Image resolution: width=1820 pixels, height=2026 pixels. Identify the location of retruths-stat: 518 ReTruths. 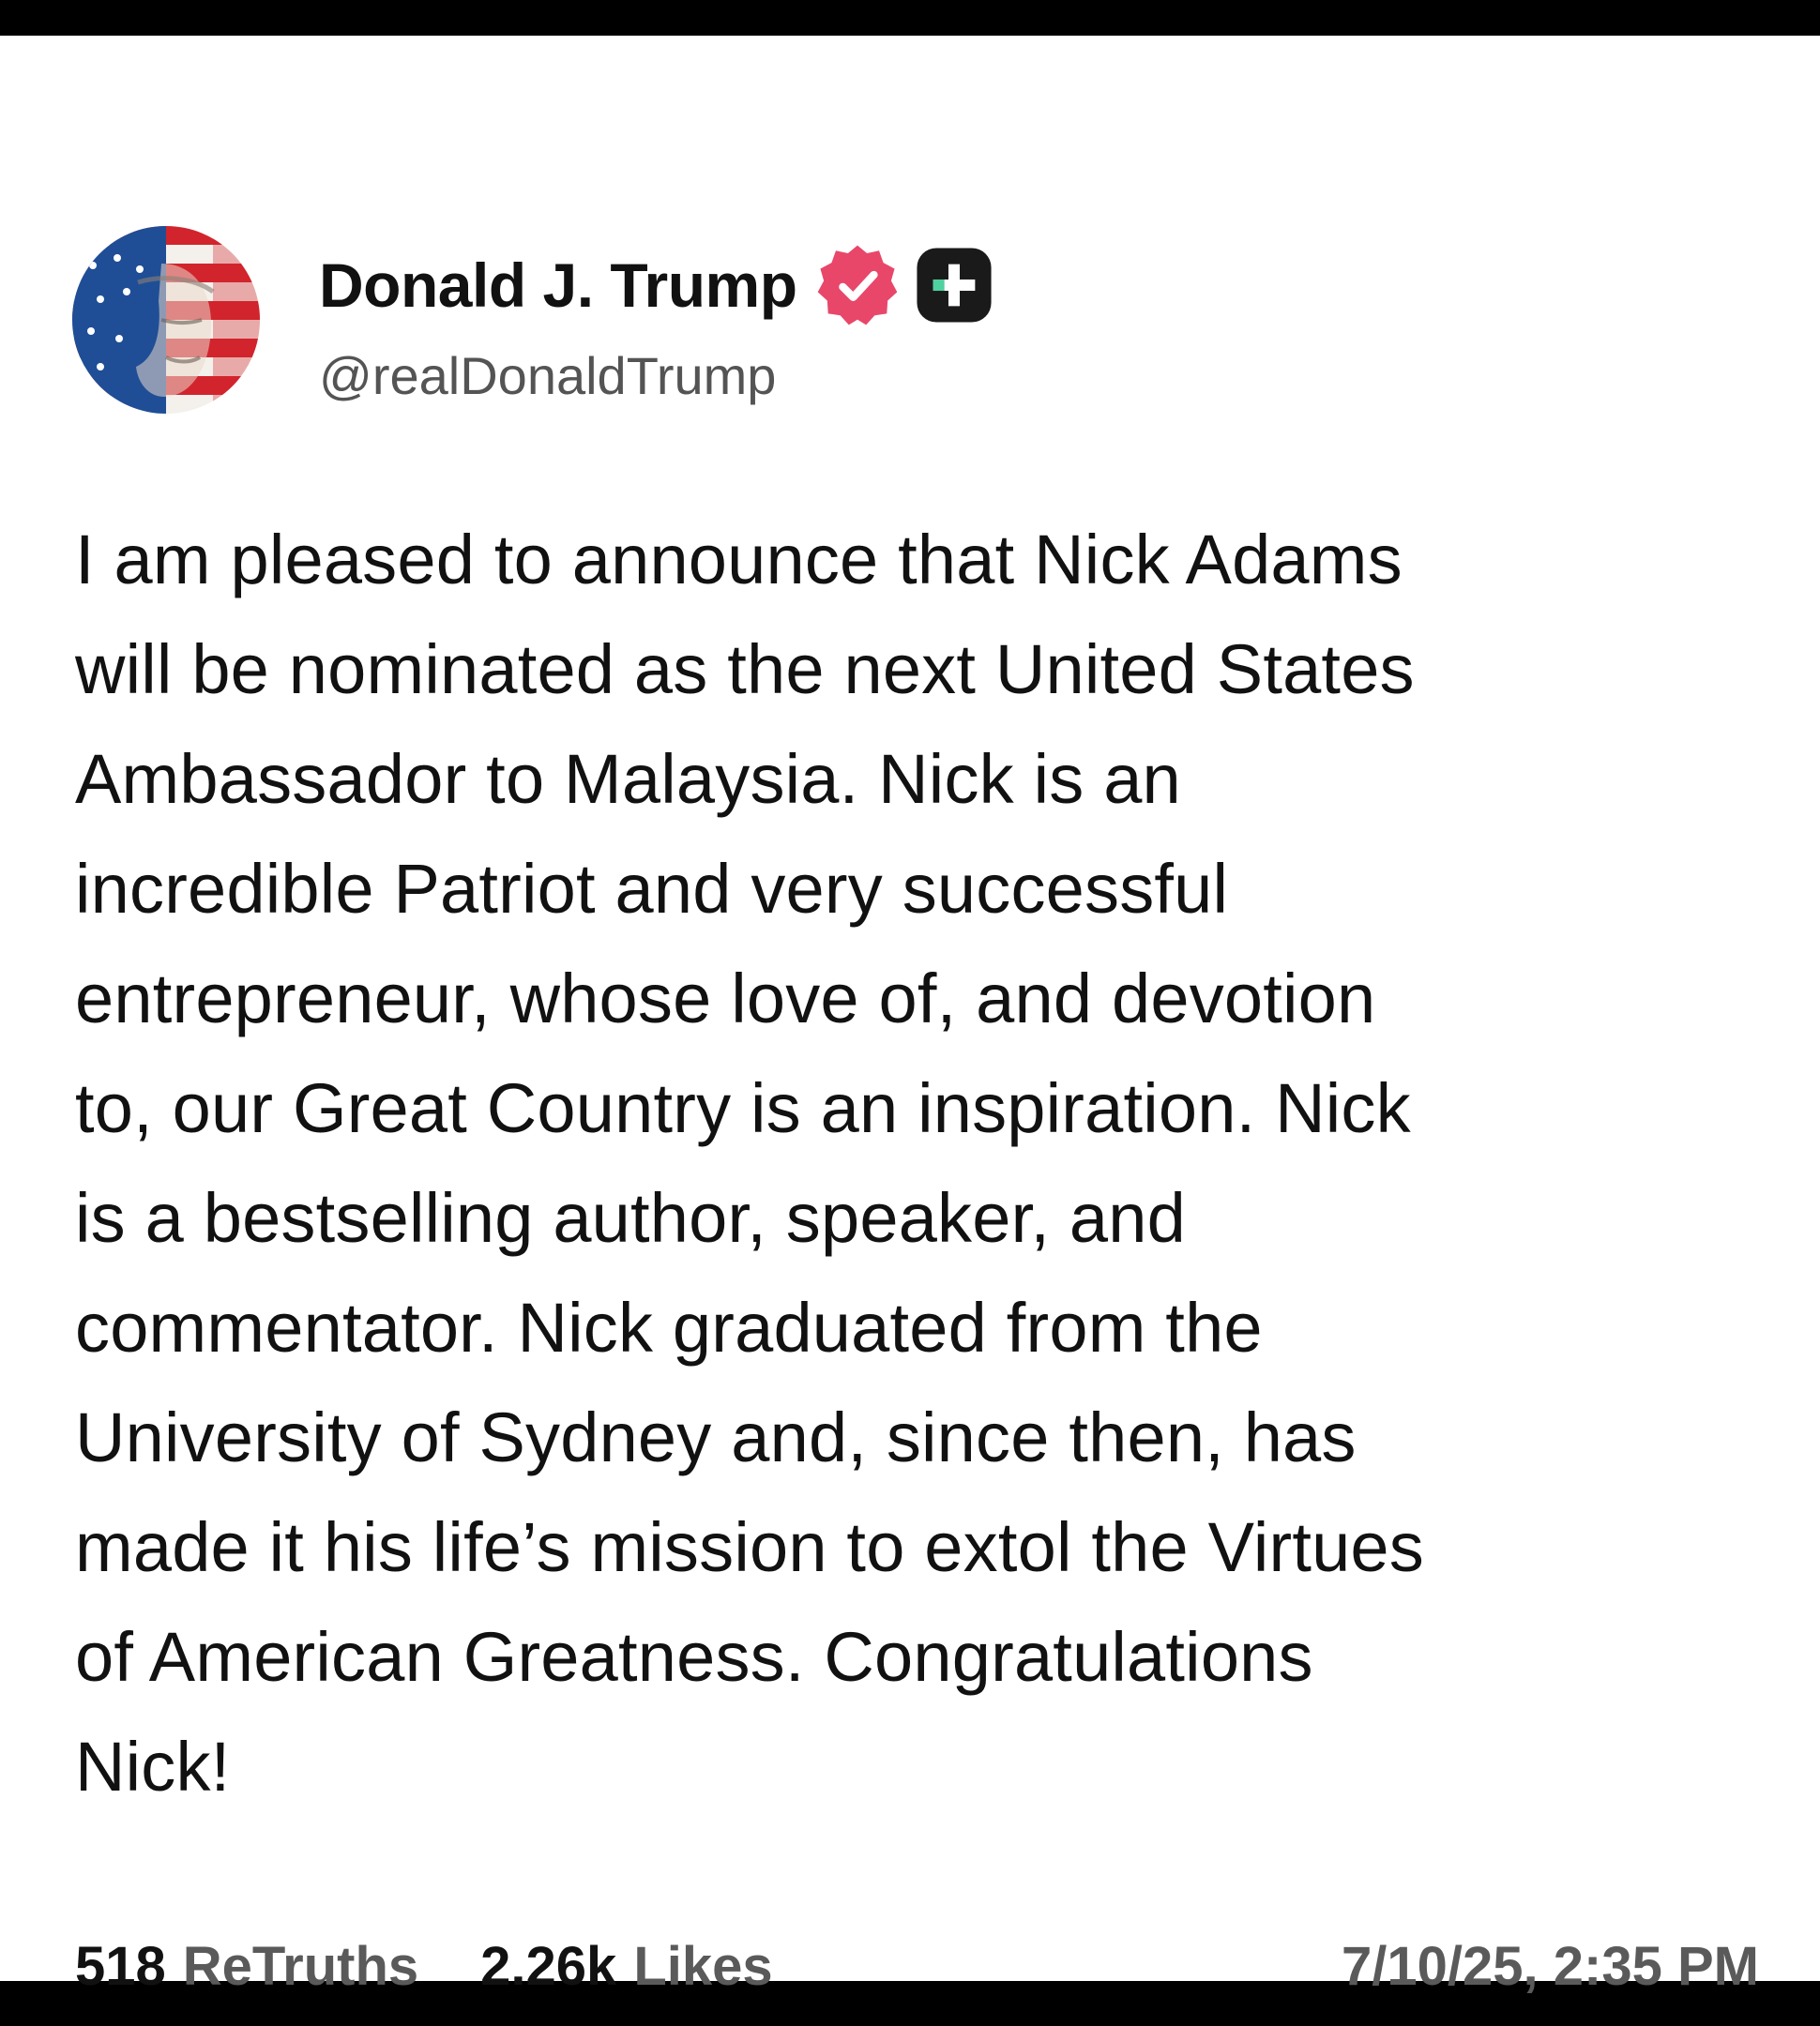
(247, 1967).